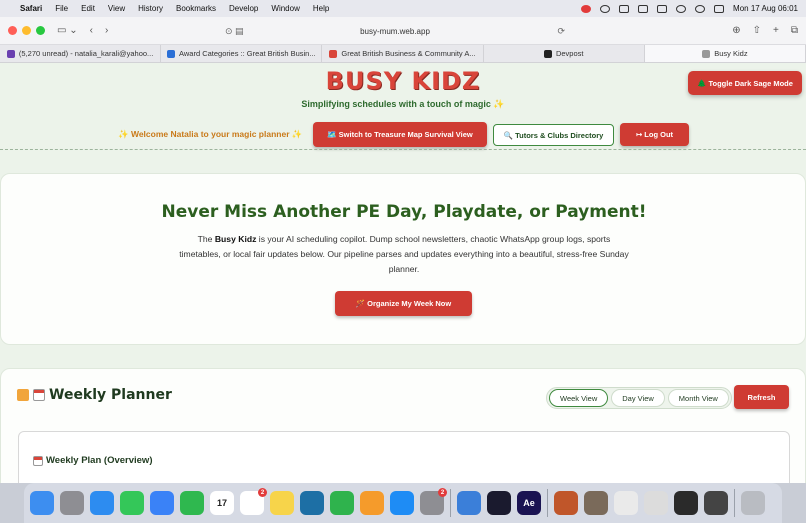 The height and width of the screenshot is (523, 806). I want to click on address-bar: ⊙ ▤ busy-mum.web.app ⟳, so click(395, 31).